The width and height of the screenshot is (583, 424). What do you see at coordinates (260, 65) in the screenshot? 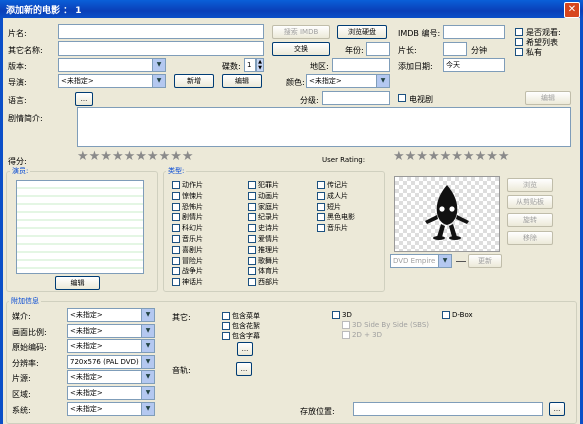
I see `discs-spinner: ▲ ▼` at bounding box center [260, 65].